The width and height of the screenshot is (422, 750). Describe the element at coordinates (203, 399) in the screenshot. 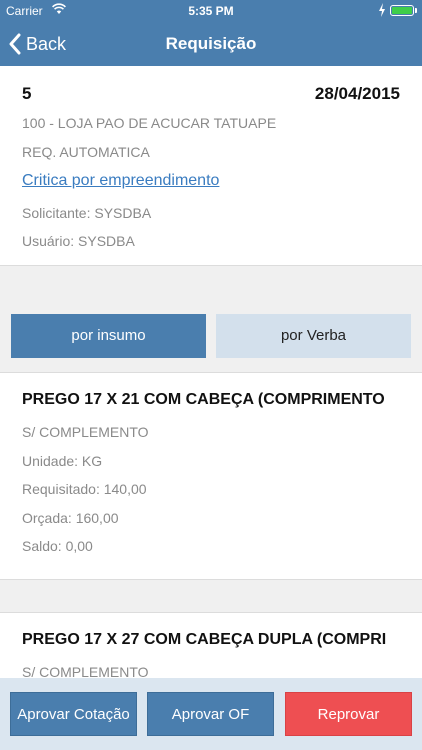

I see `item-name: PREGO 17 X 21 COM CABEÇA (COMPRIMENTO` at that location.